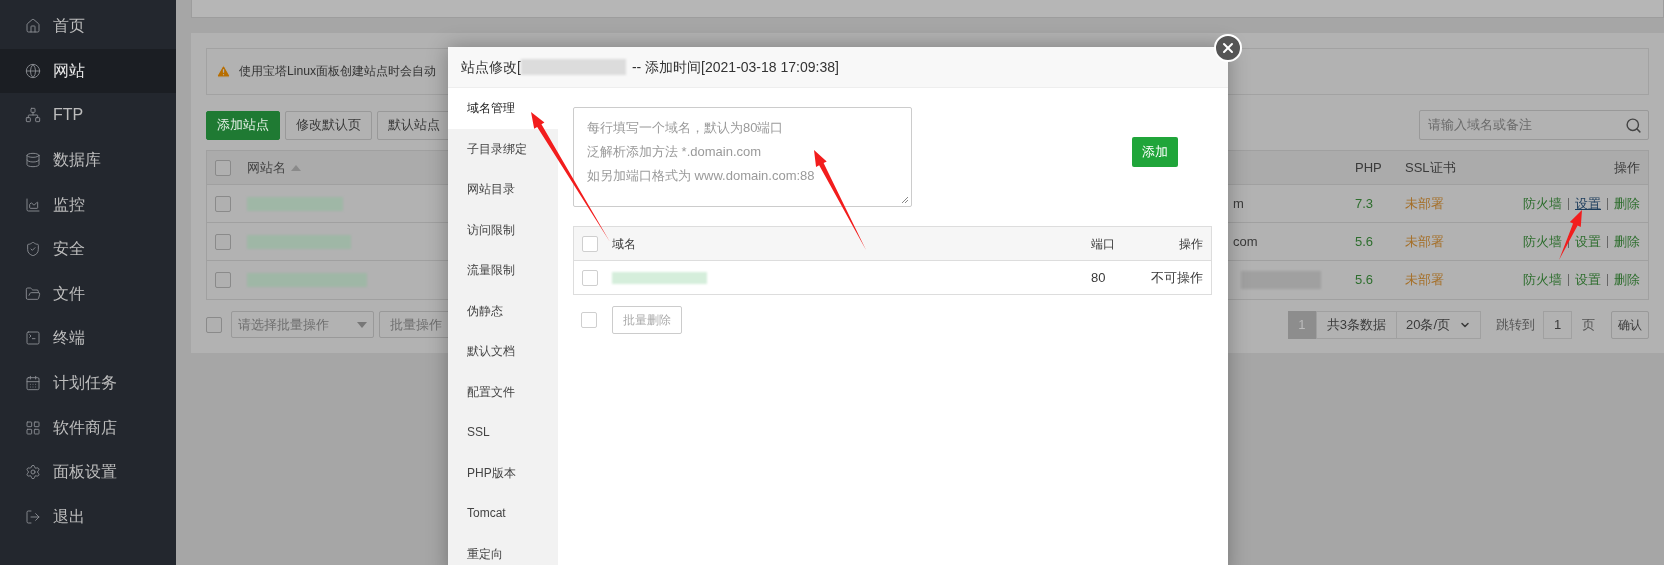 The width and height of the screenshot is (1664, 565). What do you see at coordinates (33, 70) in the screenshot?
I see `globe-icon` at bounding box center [33, 70].